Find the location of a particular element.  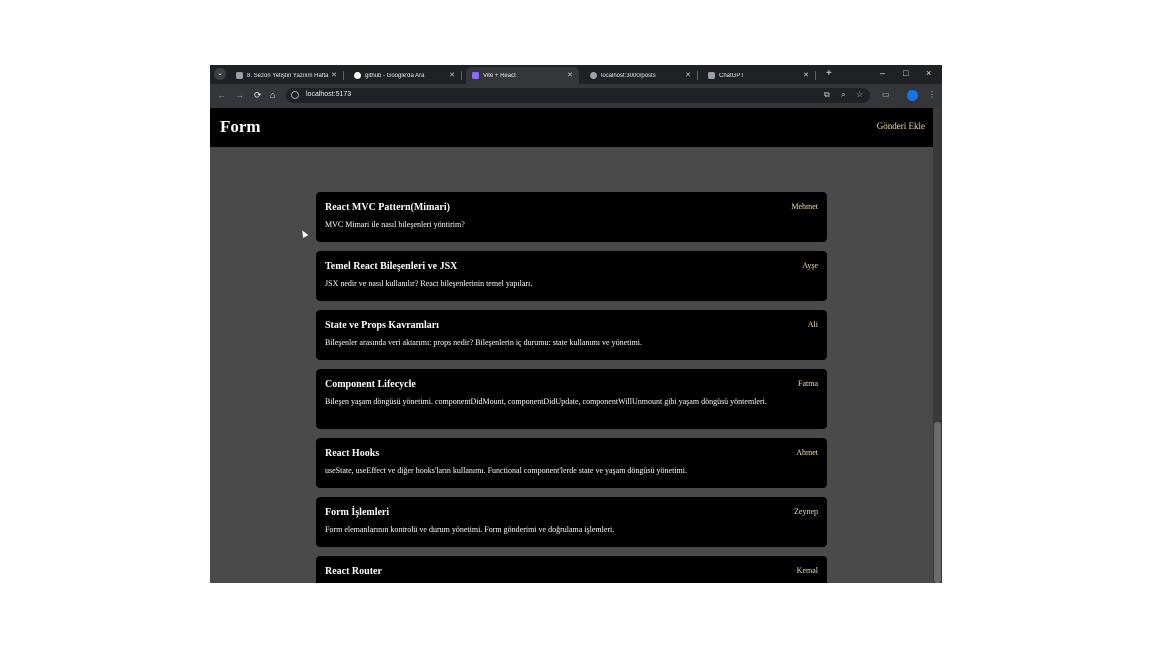

side-panel-icon: ▭ is located at coordinates (886, 94).